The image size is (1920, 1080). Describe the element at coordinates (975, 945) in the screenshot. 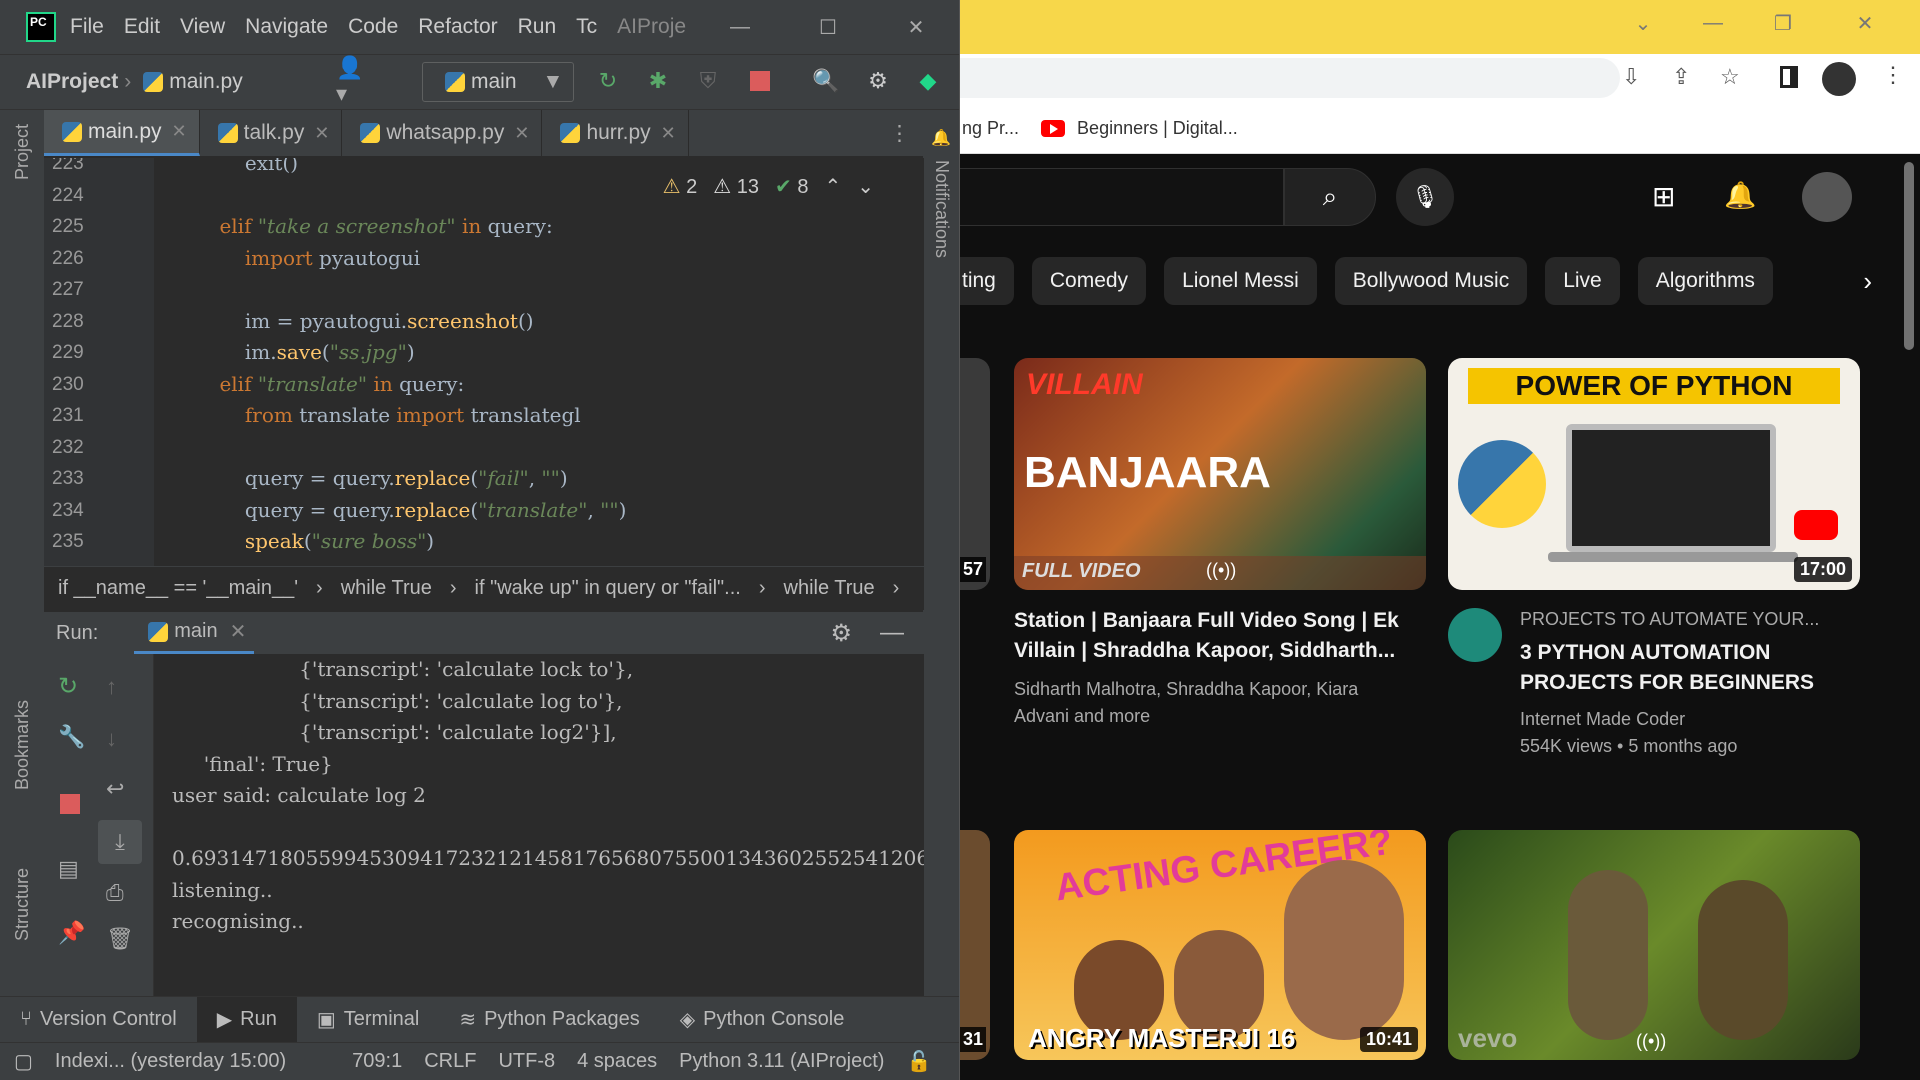

I see `video-thumbnail-partial: 31` at that location.